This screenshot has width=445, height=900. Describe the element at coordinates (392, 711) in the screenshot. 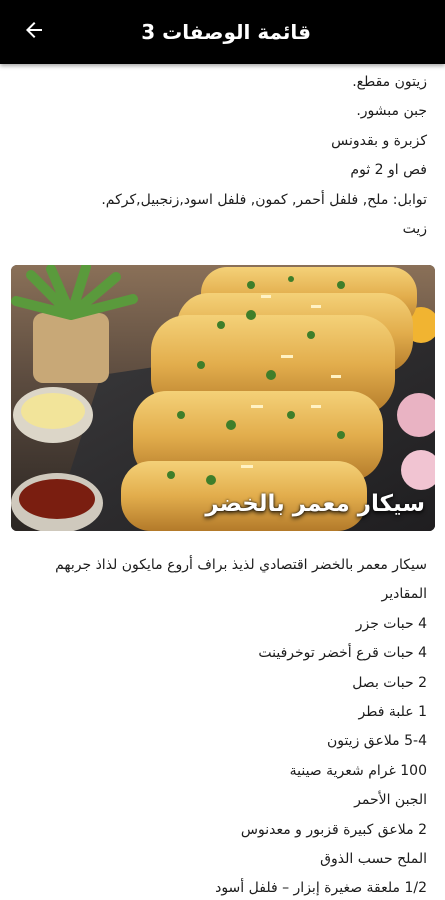

I see `ingredient-item: 1 علبة فطر` at that location.